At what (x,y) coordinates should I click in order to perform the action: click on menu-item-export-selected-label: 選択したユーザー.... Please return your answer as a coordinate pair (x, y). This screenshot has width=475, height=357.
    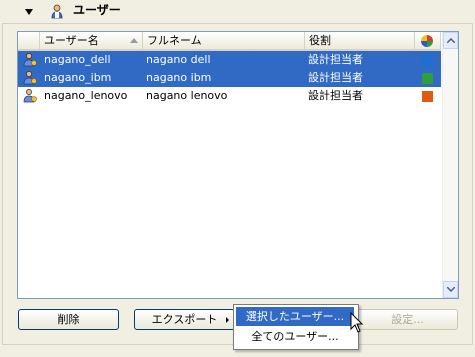
    Looking at the image, I should click on (295, 316).